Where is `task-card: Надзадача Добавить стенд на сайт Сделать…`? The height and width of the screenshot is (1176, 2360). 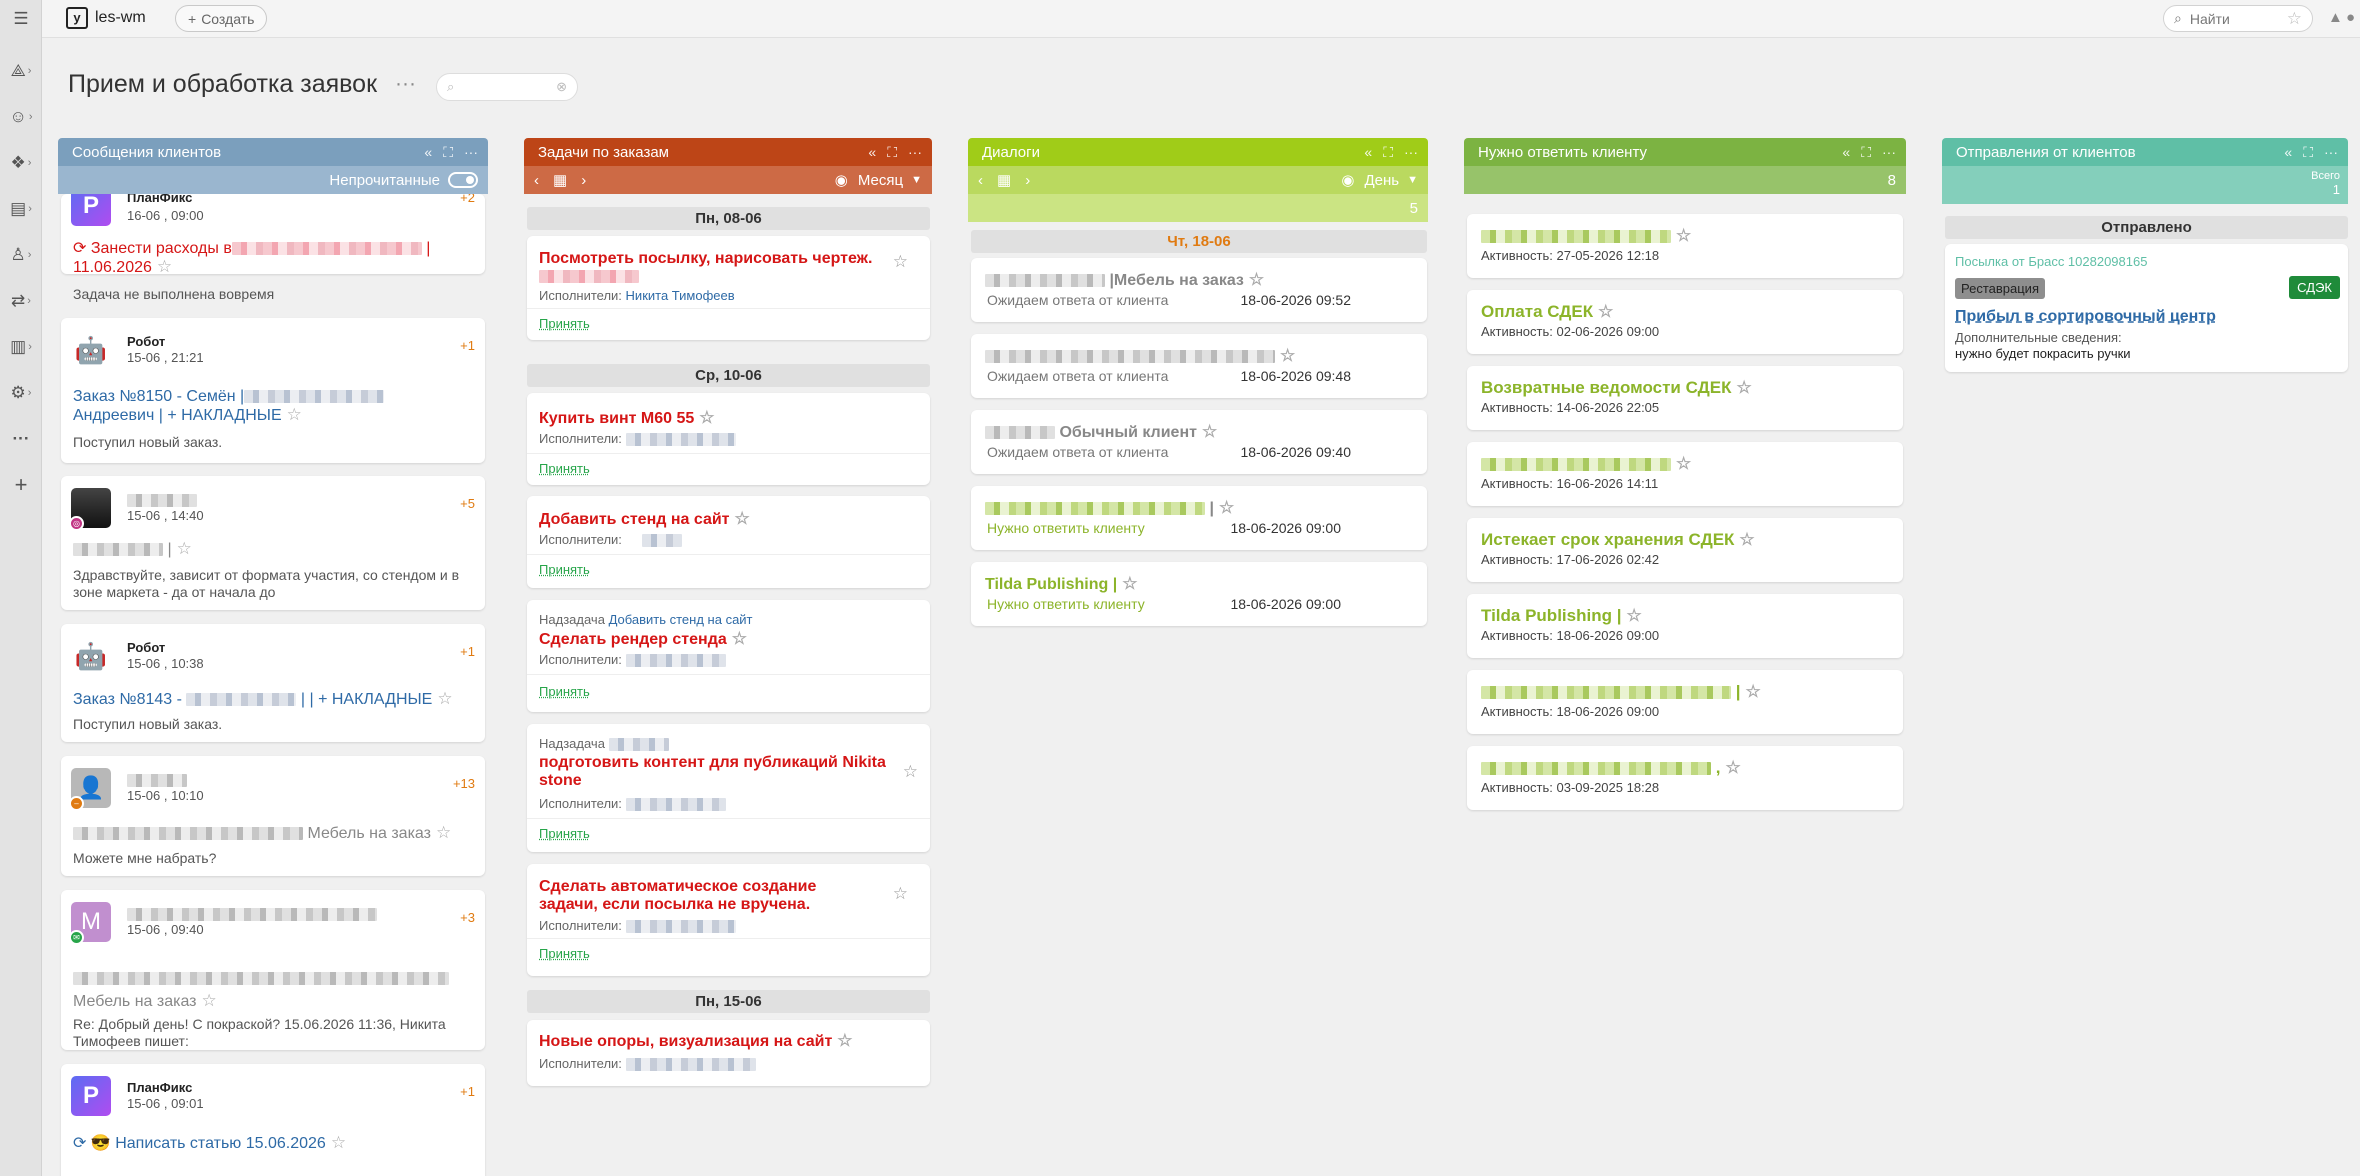 task-card: Надзадача Добавить стенд на сайт Сделать… is located at coordinates (728, 656).